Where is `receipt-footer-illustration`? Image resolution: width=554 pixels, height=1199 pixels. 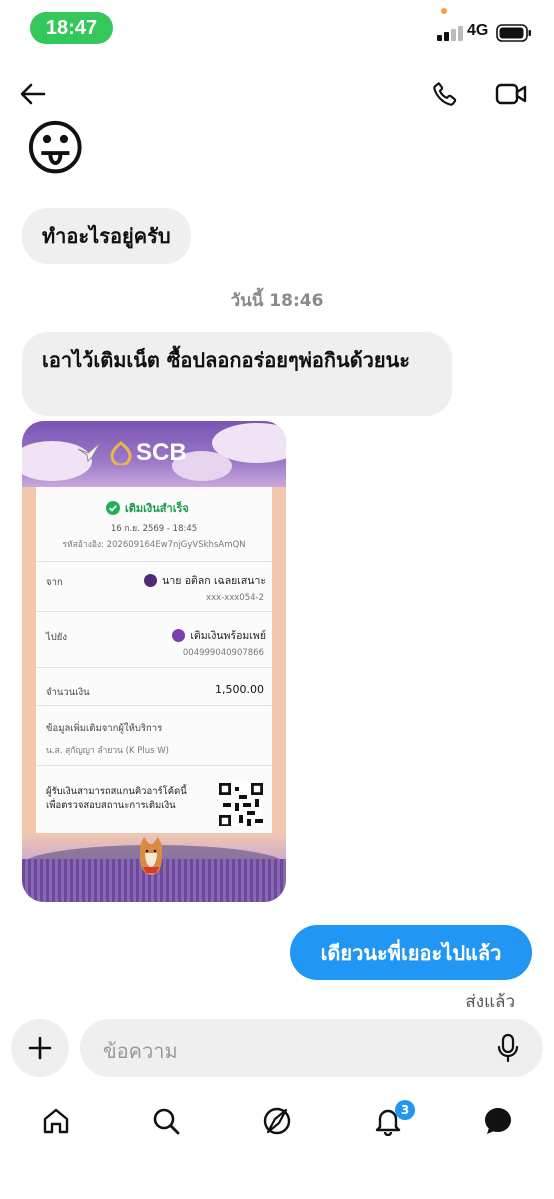 receipt-footer-illustration is located at coordinates (154, 867).